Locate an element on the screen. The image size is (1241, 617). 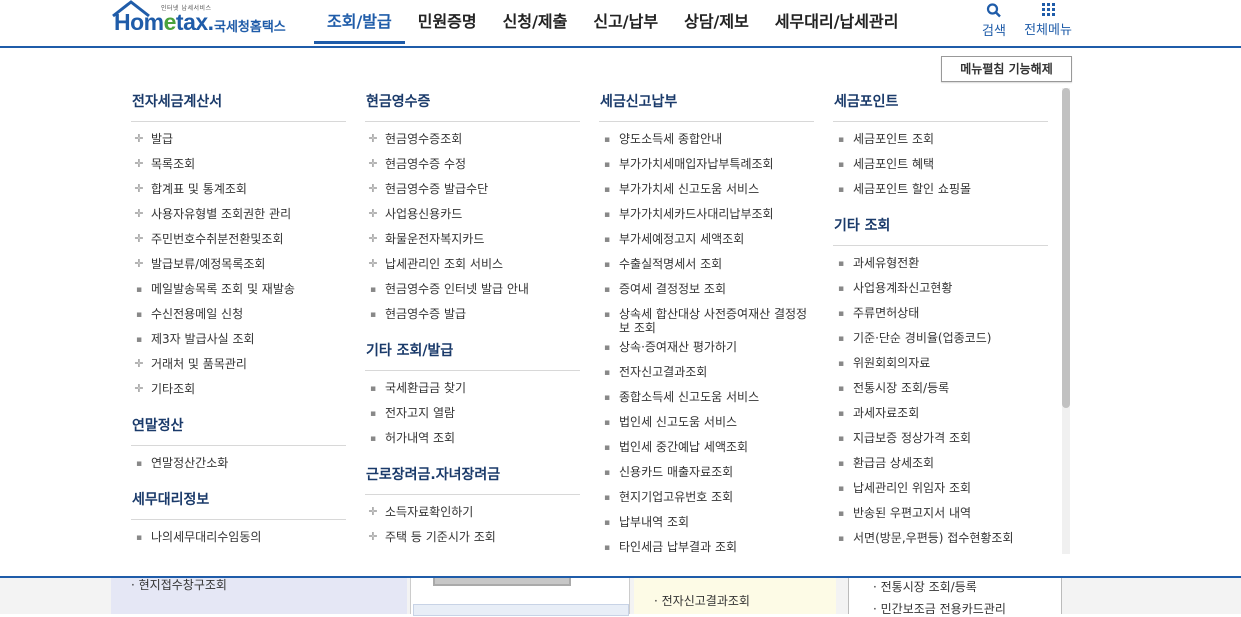
menu-item: ✛ 거래처 및 품목관리 is located at coordinates (238, 364).